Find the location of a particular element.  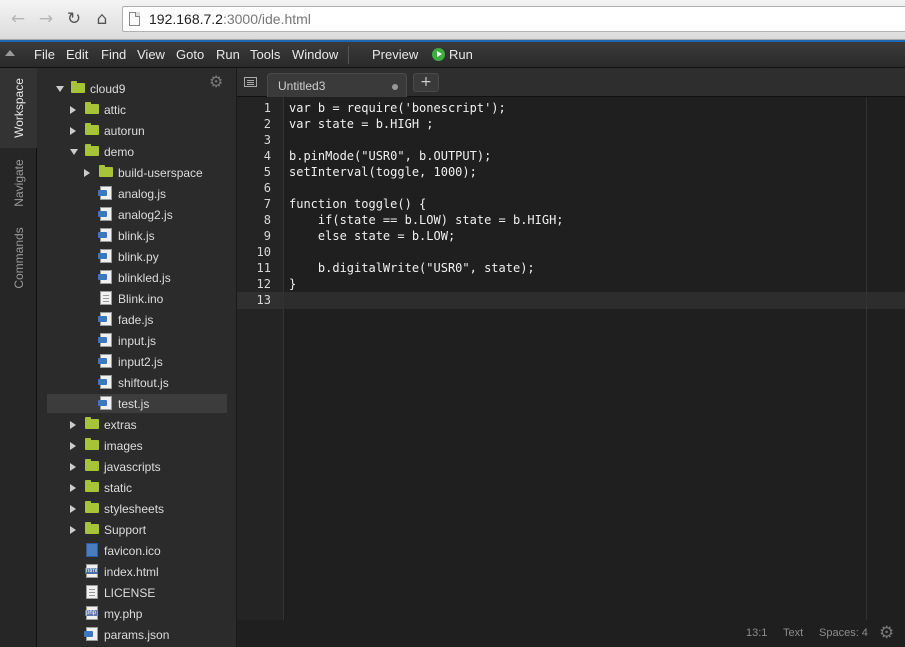

tree-item: Support is located at coordinates (137, 529).